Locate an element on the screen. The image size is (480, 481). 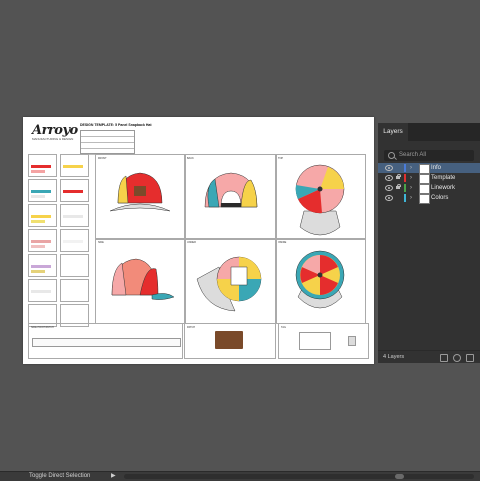
layer-name: Info is located at coordinates (436, 168).